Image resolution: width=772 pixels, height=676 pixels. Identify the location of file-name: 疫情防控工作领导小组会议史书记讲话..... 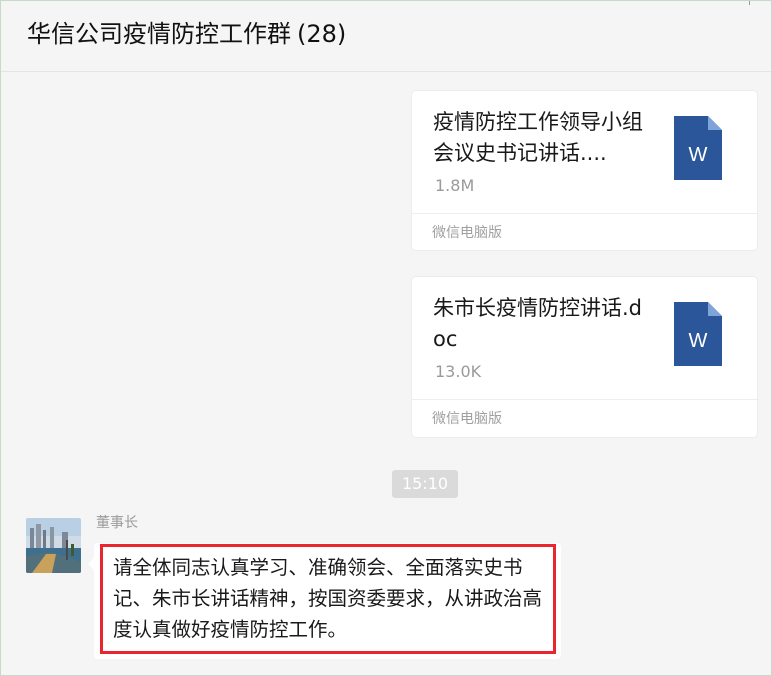
(538, 137).